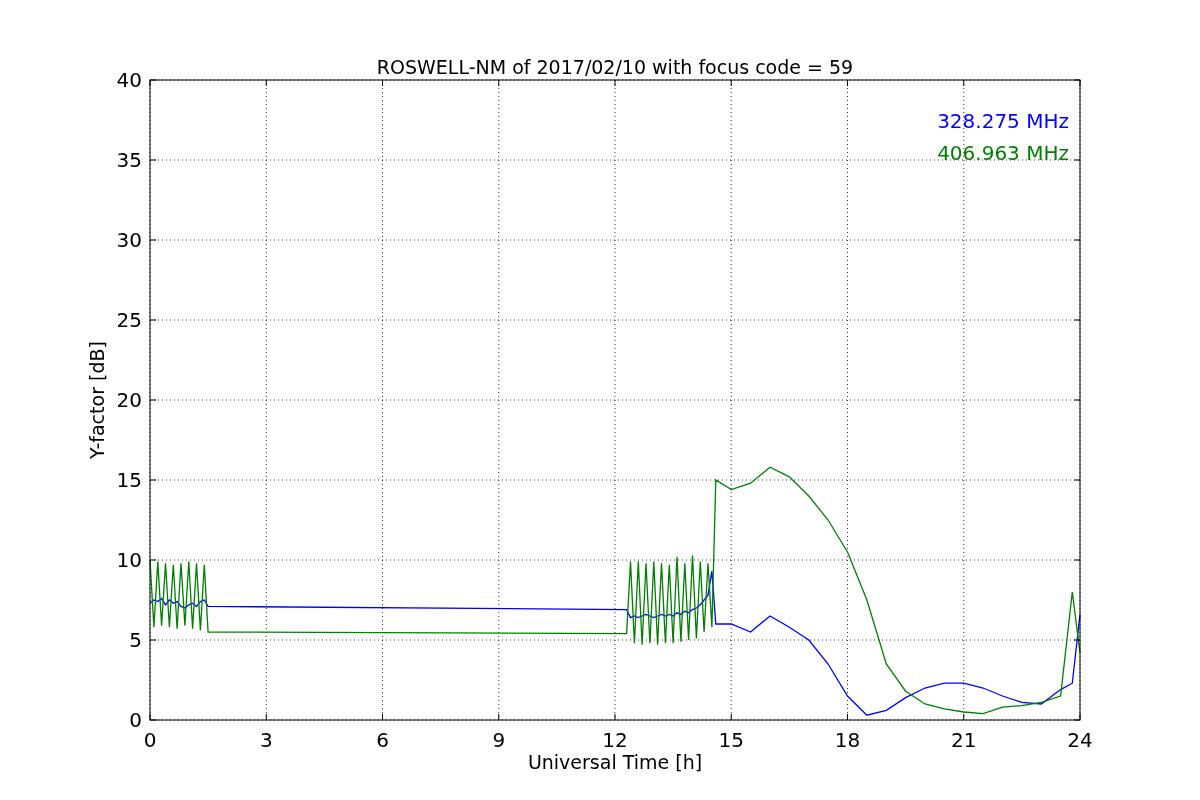  Describe the element at coordinates (129, 320) in the screenshot. I see `tick-label: 25` at that location.